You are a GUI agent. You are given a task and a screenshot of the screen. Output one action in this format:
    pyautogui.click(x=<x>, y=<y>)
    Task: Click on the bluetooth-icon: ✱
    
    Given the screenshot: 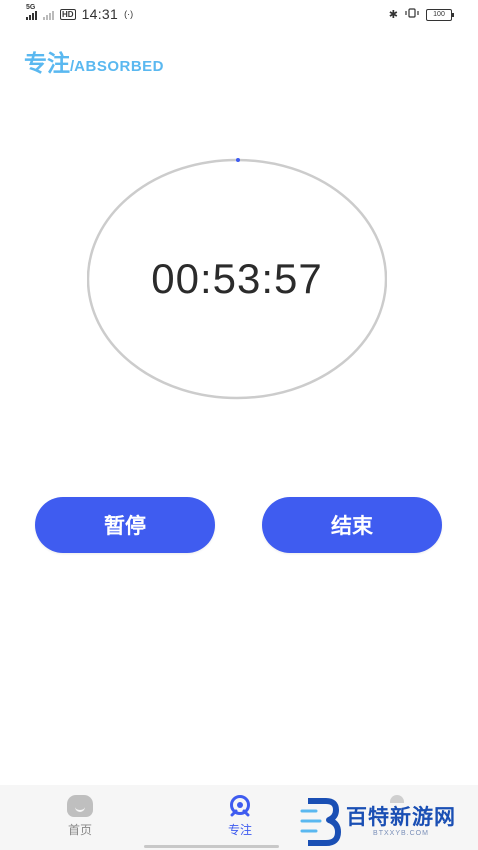 What is the action you would take?
    pyautogui.click(x=393, y=15)
    